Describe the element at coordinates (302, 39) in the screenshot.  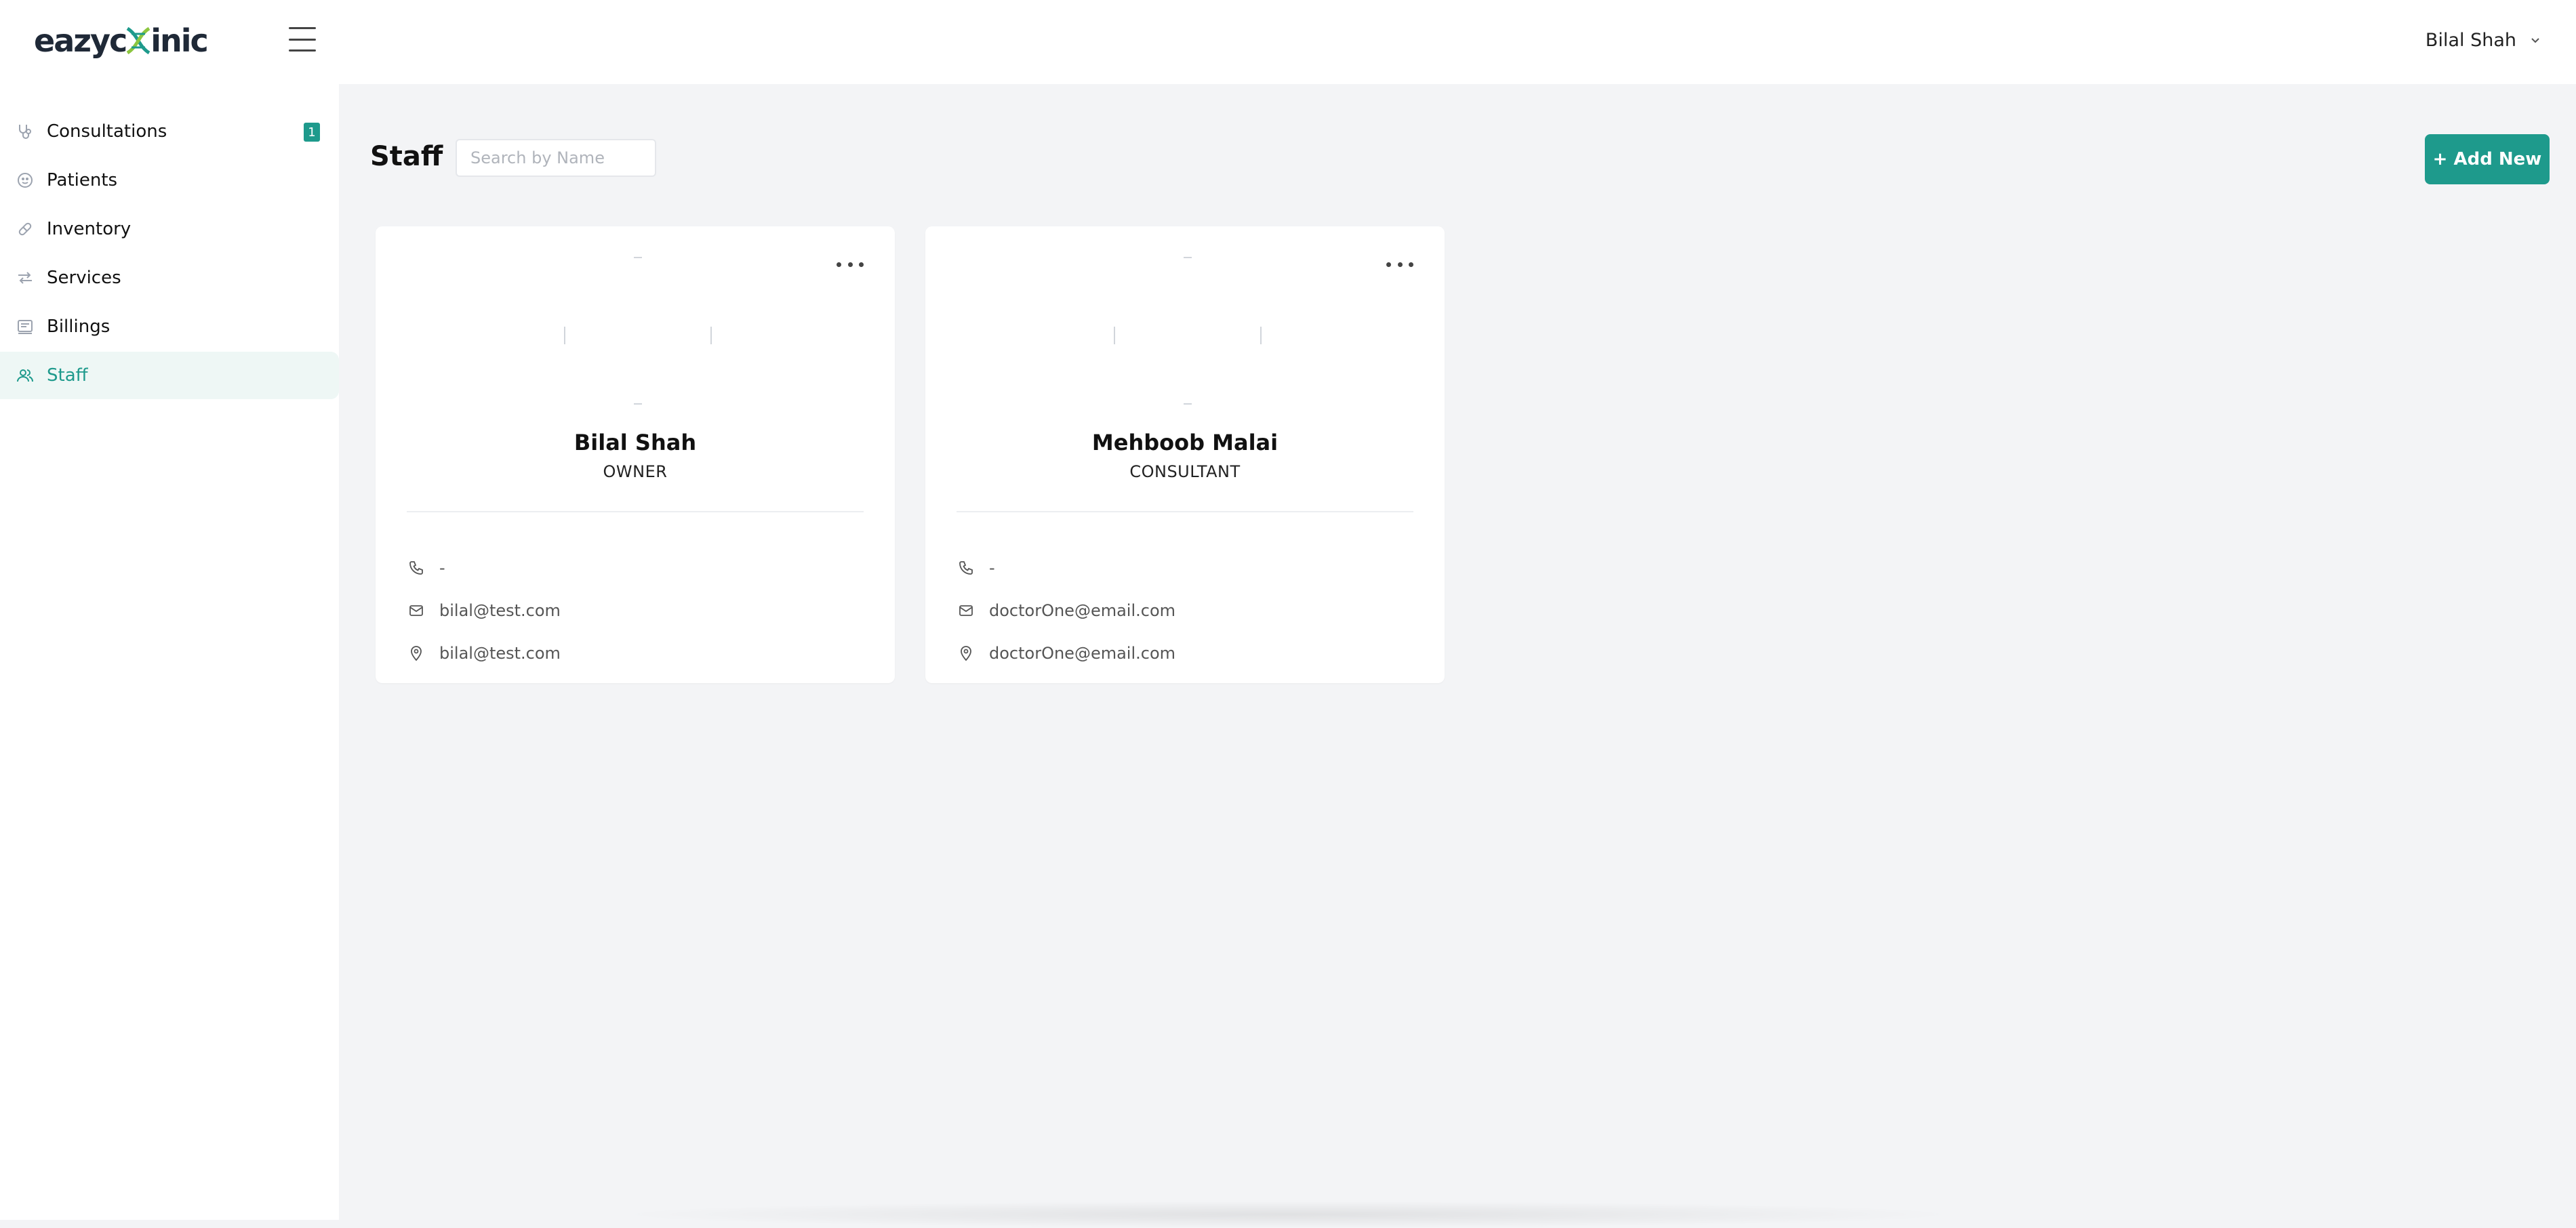
I see `menu-toggle-icon` at that location.